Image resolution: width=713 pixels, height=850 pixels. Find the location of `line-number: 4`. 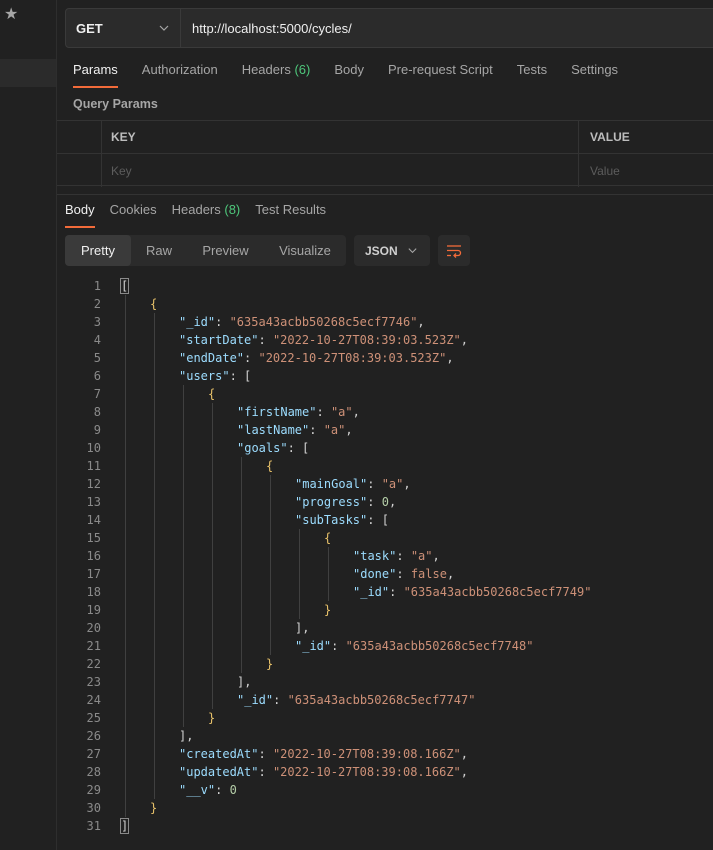

line-number: 4 is located at coordinates (97, 340).